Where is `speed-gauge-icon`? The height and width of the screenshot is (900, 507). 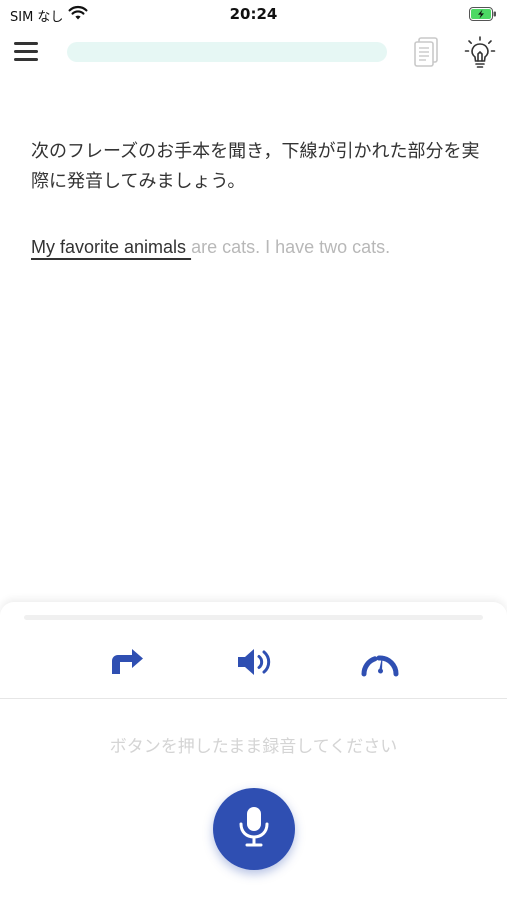 speed-gauge-icon is located at coordinates (380, 662).